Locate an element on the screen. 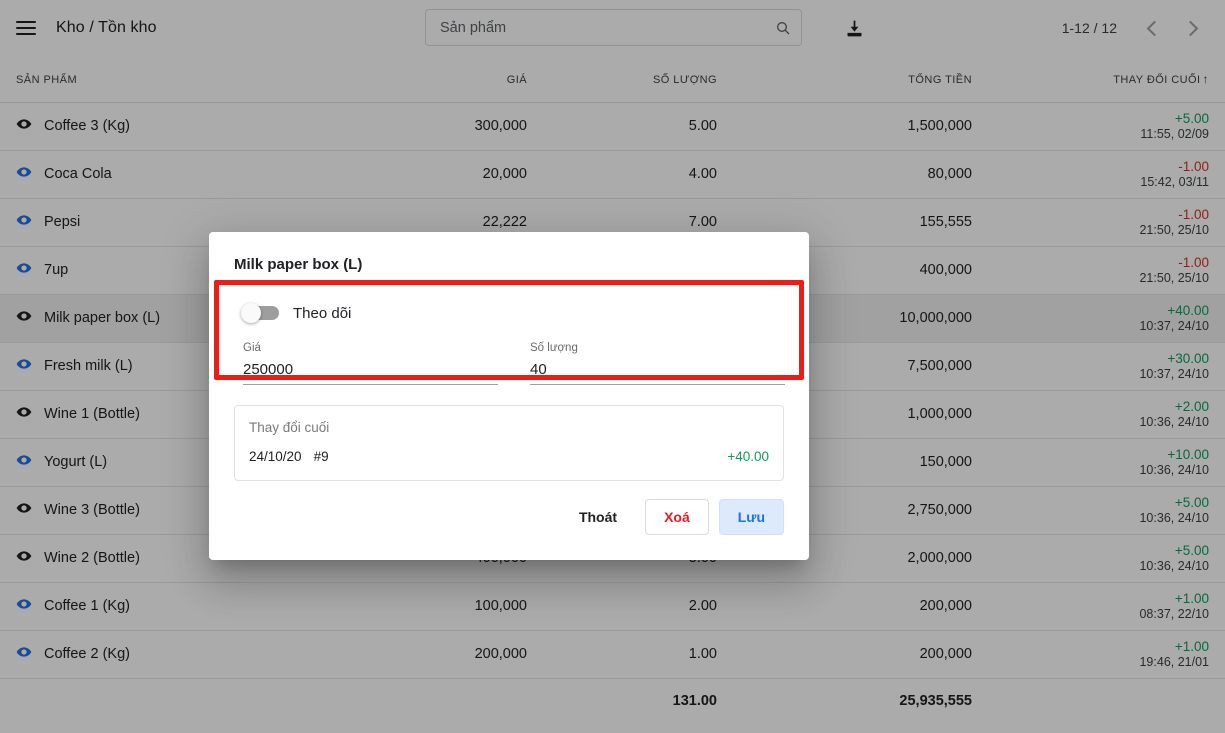  dialog-title: Milk paper box (L) is located at coordinates (298, 264).